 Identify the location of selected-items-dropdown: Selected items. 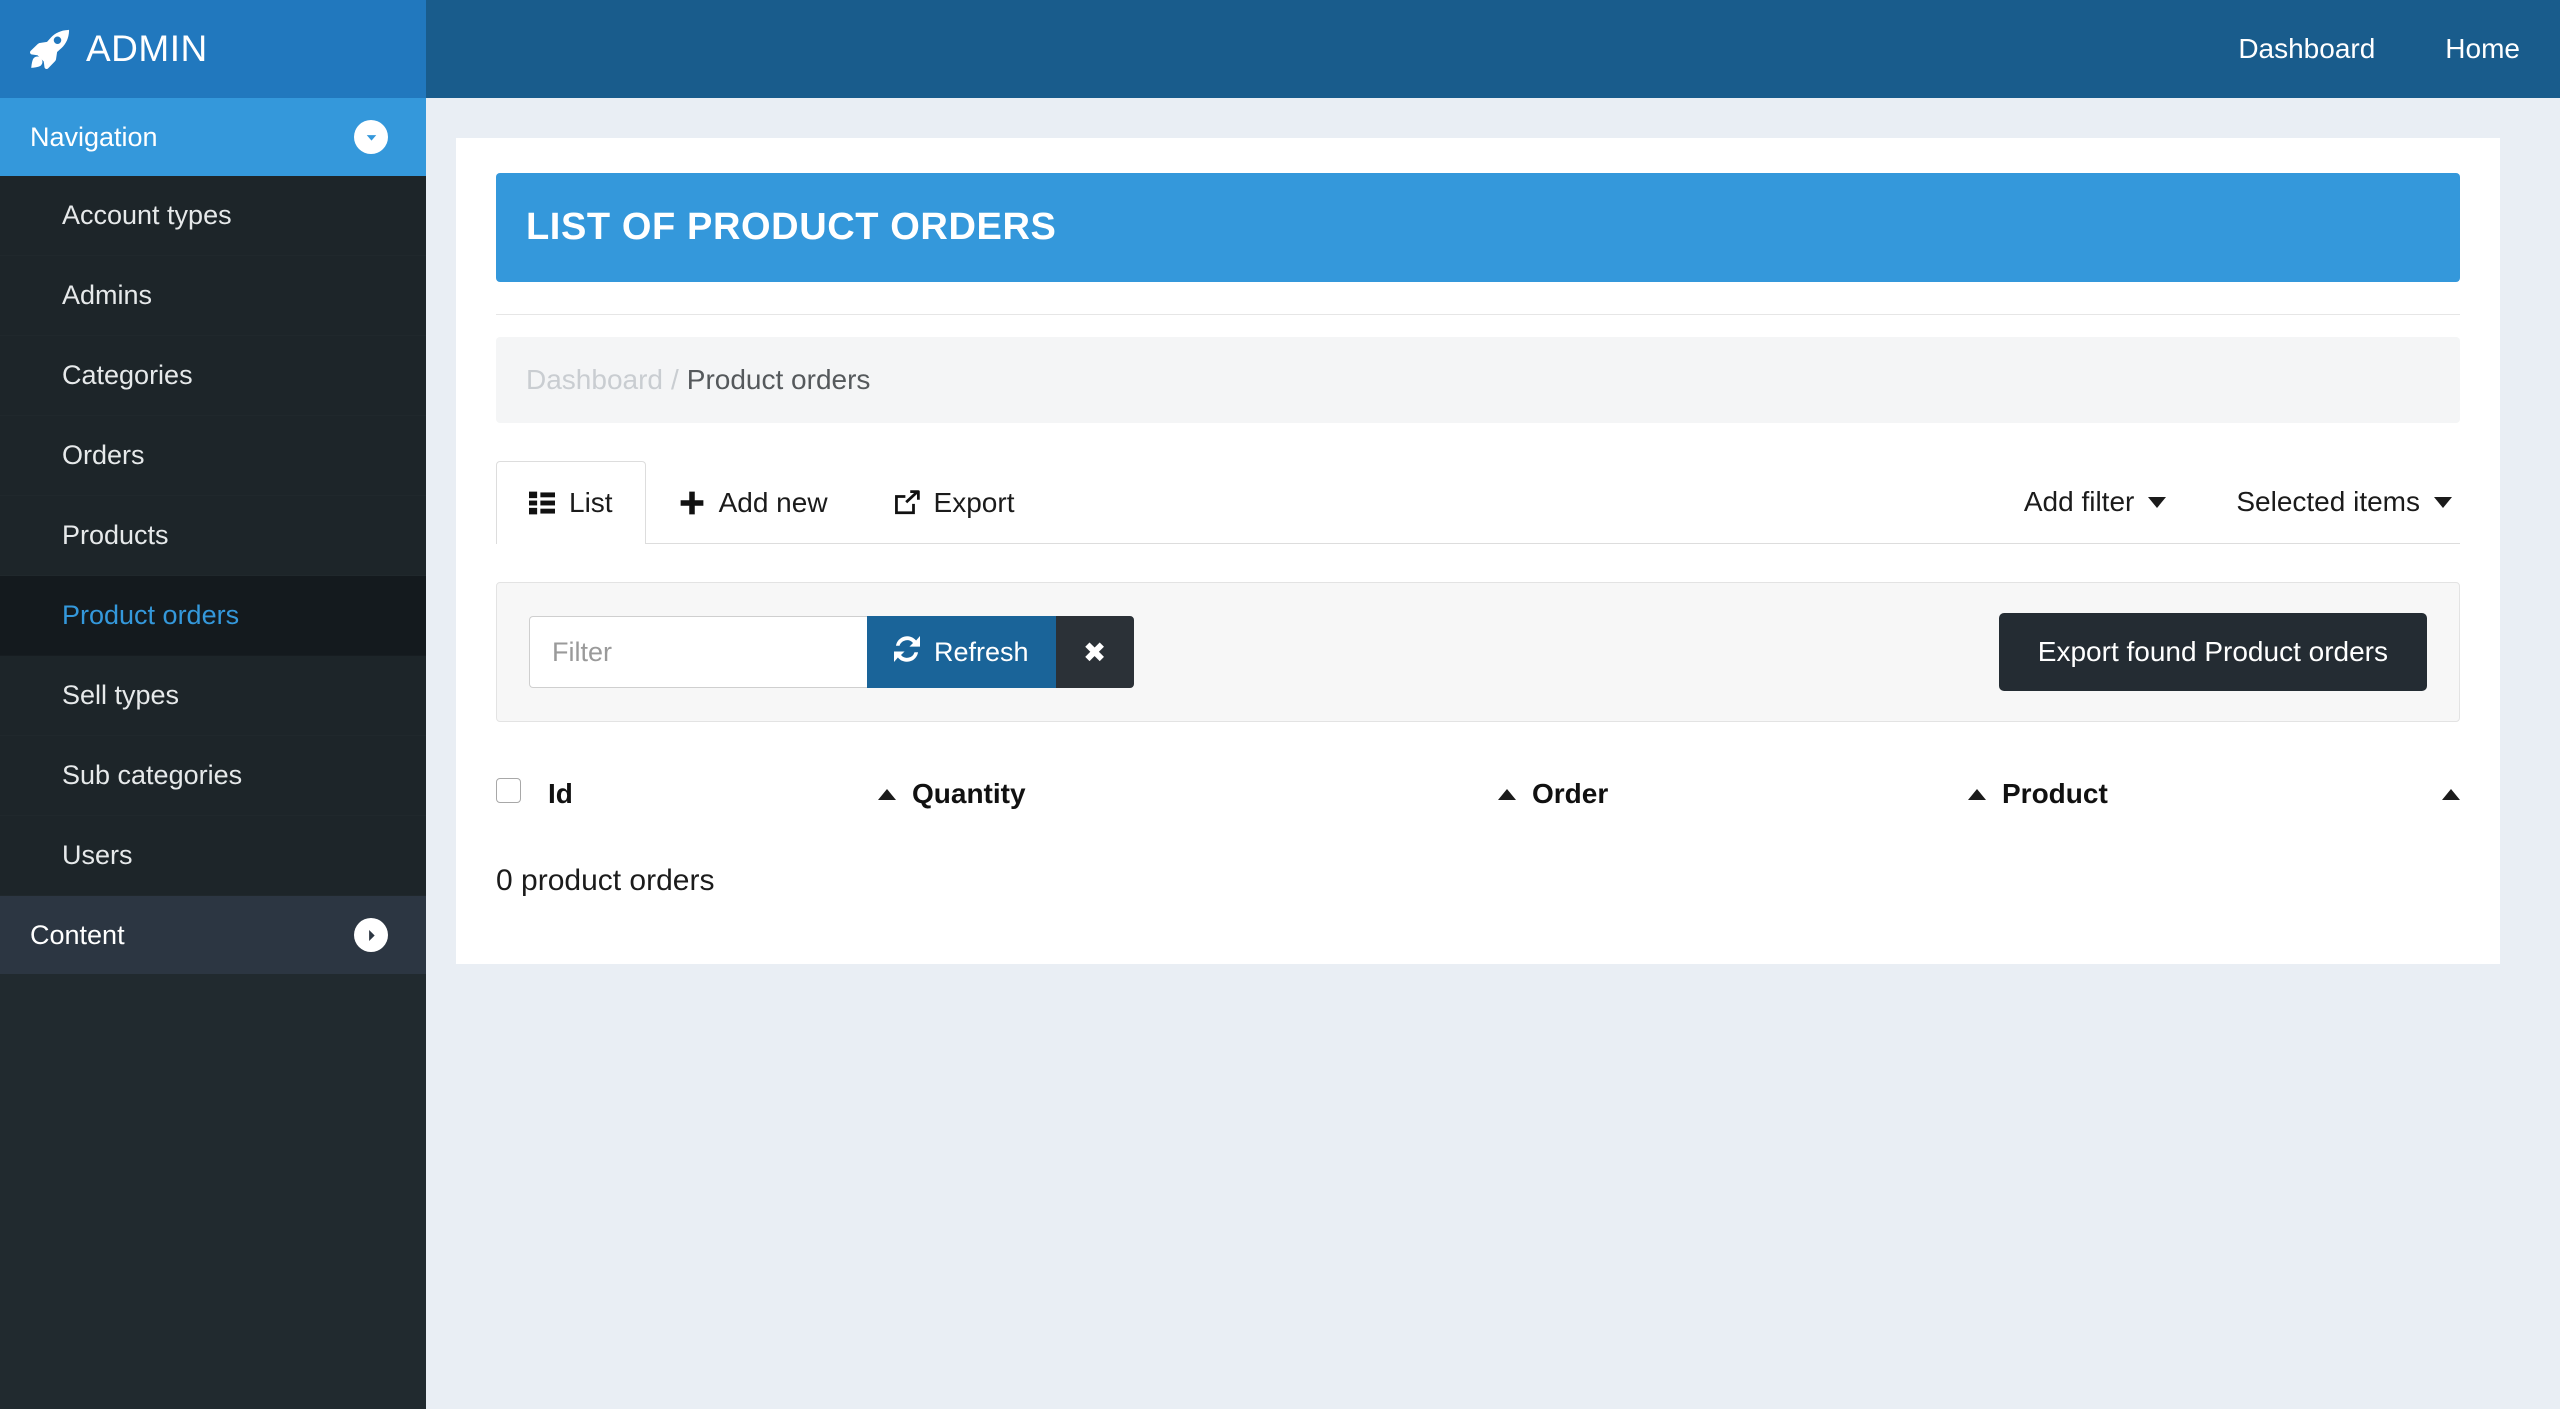
(2344, 502).